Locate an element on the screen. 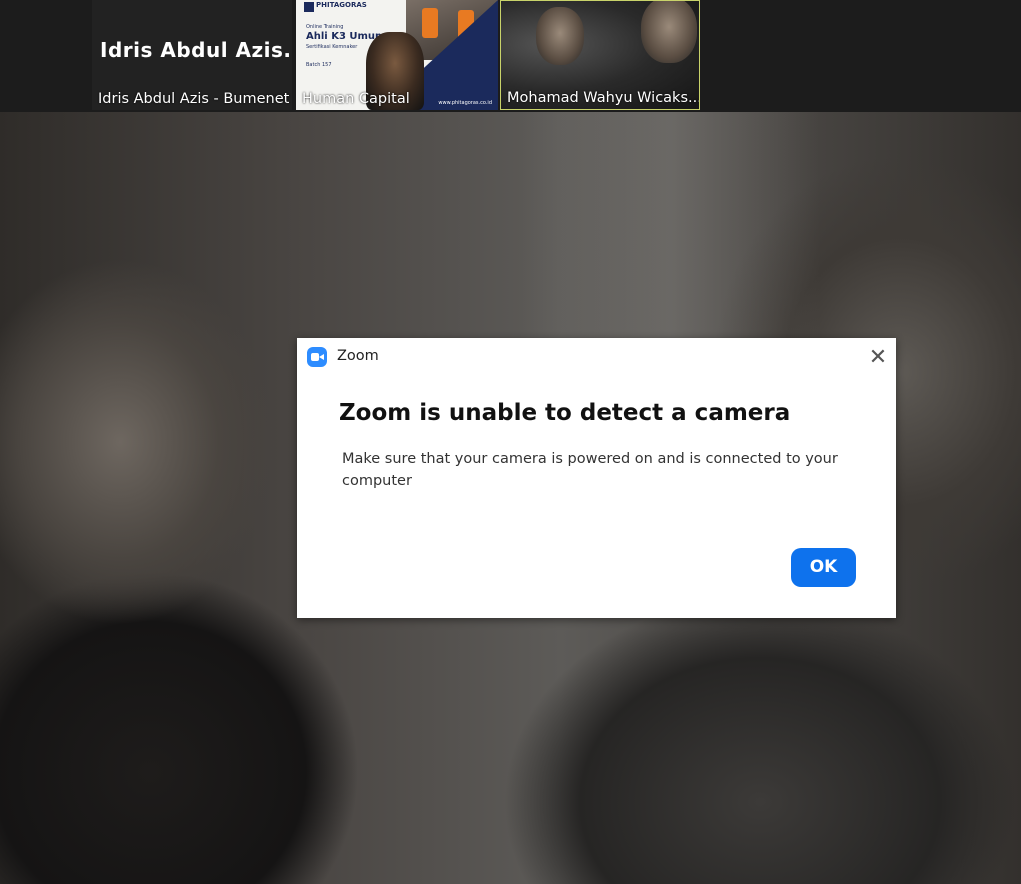 This screenshot has width=1021, height=884. poster-batch: Batch 157 is located at coordinates (319, 65).